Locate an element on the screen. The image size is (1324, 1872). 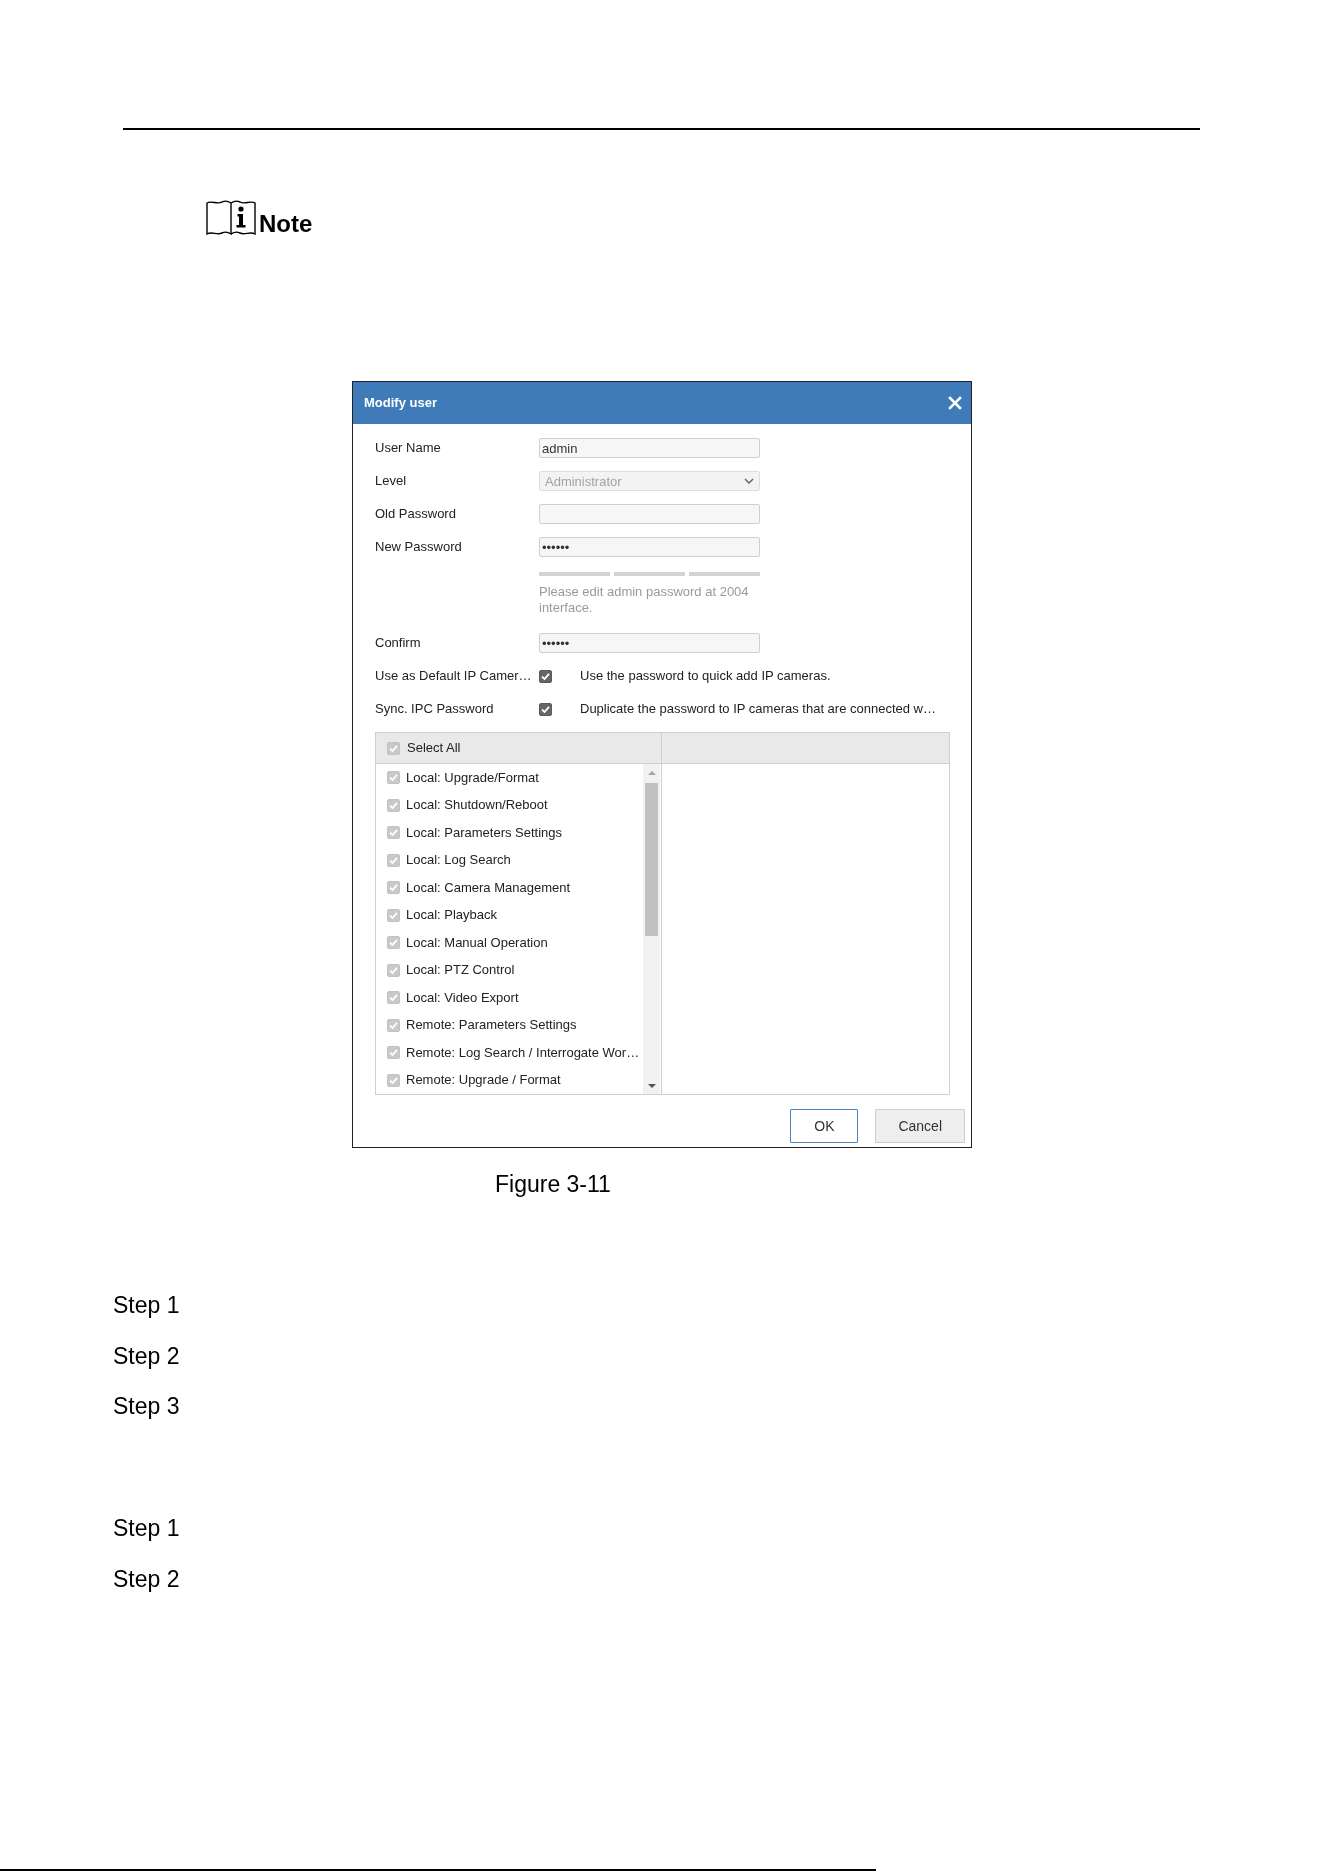
field-description: Use the password to quick add IP cameras. is located at coordinates (705, 676).